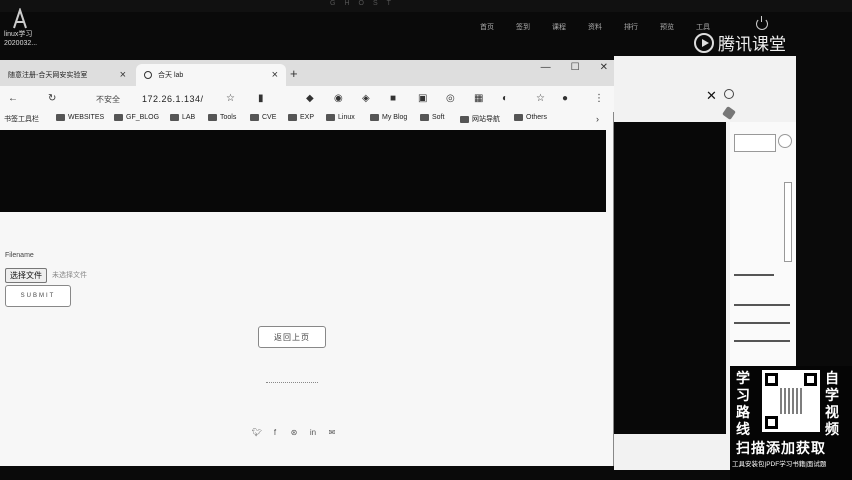  I want to click on bookmark-label: LAB, so click(189, 117).